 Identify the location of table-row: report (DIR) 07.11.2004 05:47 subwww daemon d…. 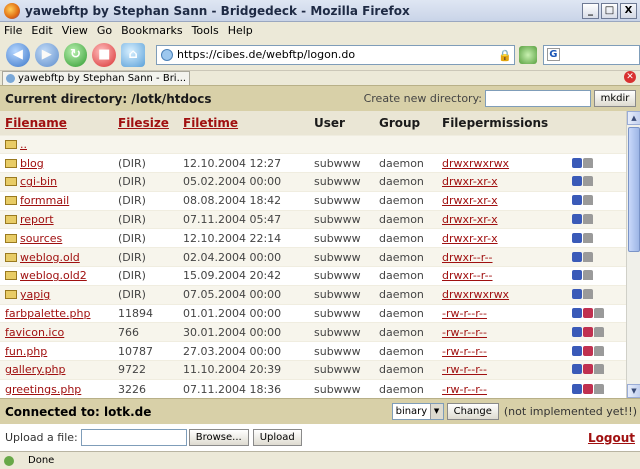
(313, 219).